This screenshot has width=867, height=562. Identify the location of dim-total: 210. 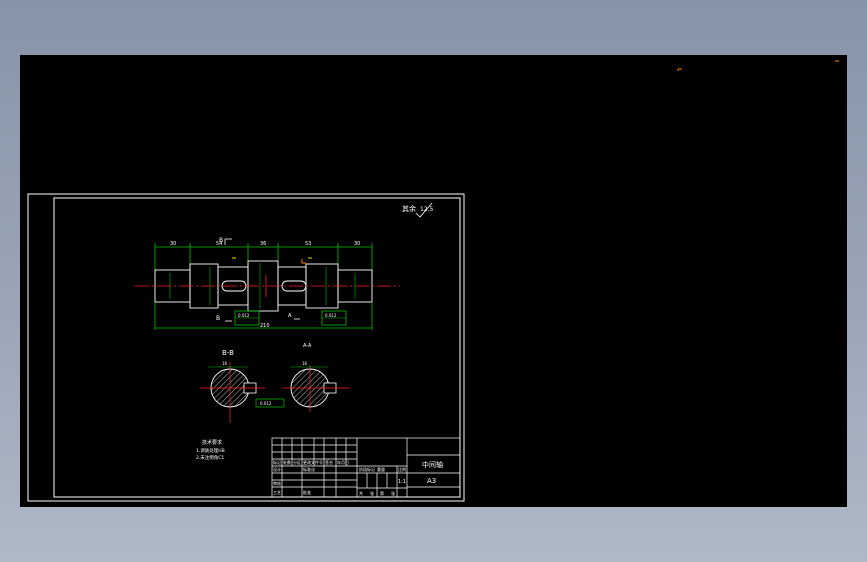
(265, 326).